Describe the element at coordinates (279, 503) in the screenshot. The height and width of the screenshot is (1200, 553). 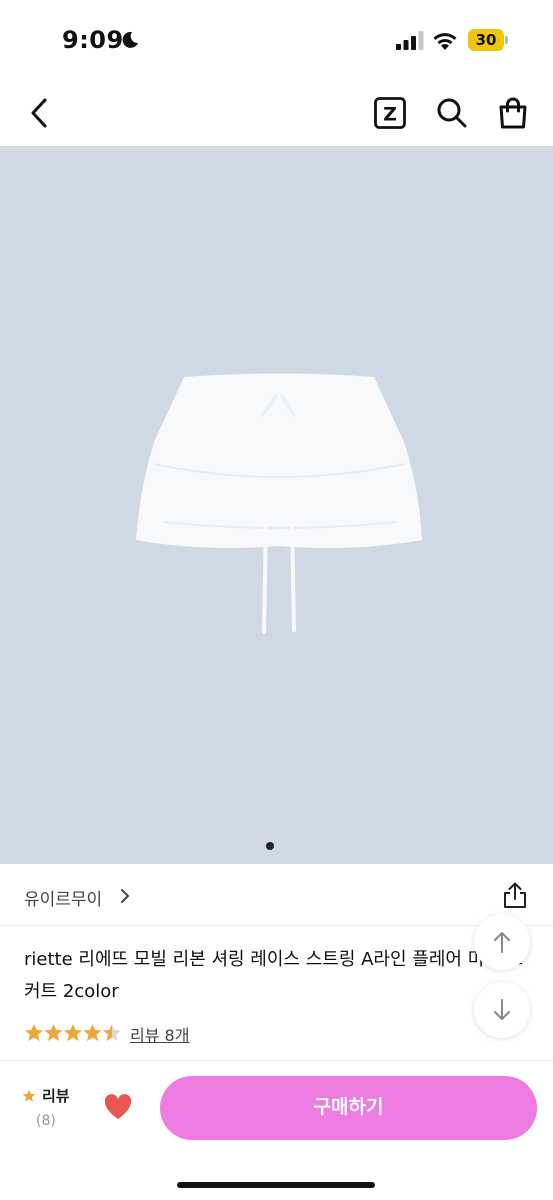
I see `product-photo-skirt` at that location.